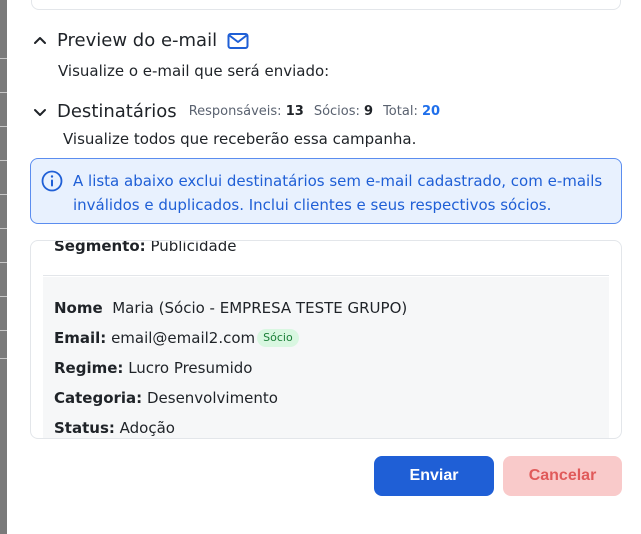  What do you see at coordinates (326, 368) in the screenshot?
I see `record-regime-row: Regime: Lucro Presumido` at bounding box center [326, 368].